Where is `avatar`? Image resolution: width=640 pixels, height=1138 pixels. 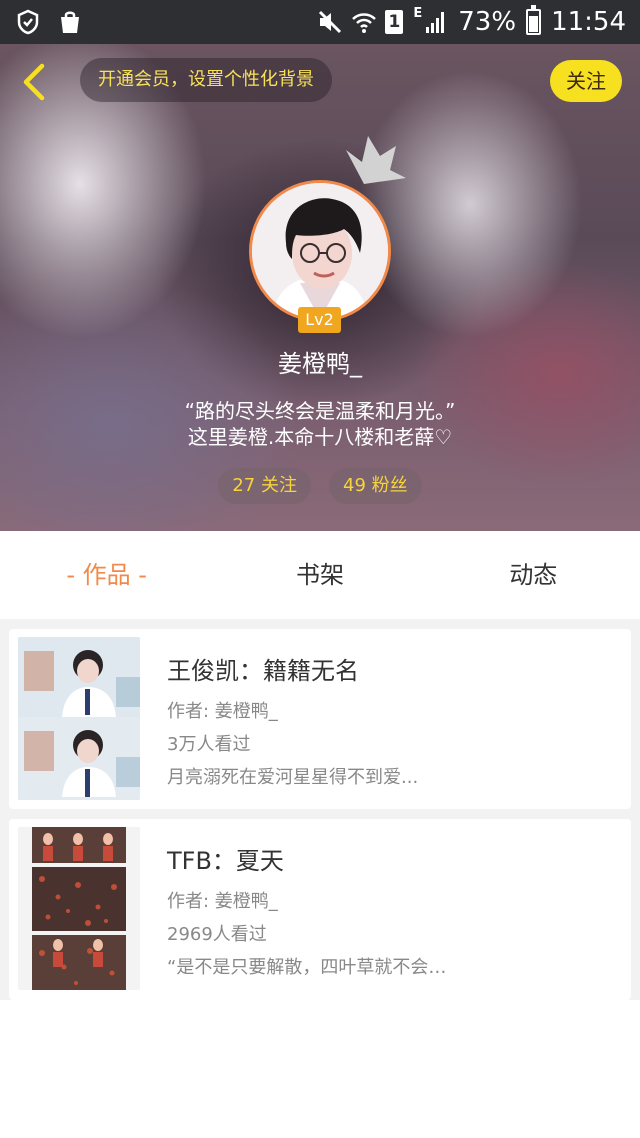 avatar is located at coordinates (320, 251).